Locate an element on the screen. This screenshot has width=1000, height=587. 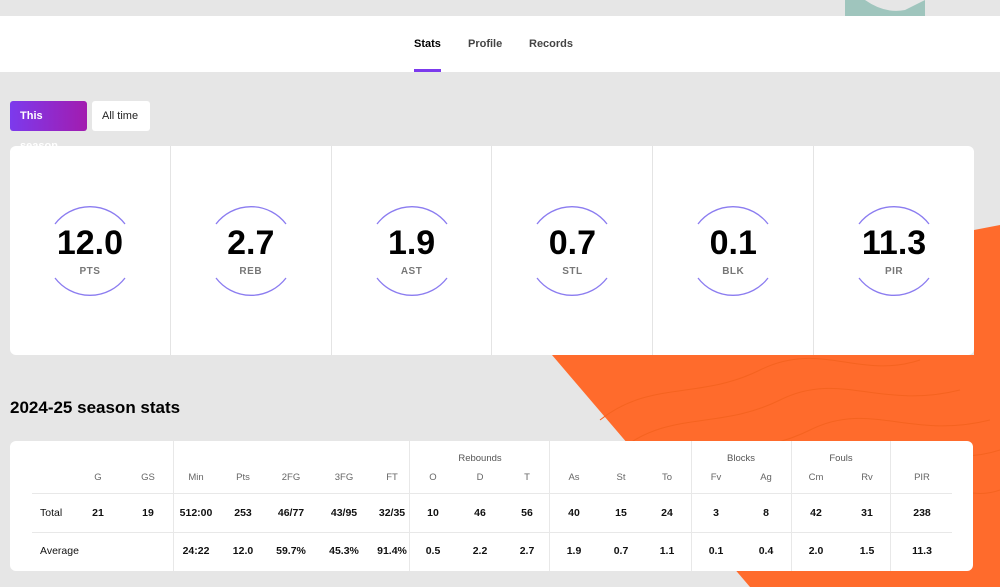
column-header: Min is located at coordinates (196, 477).